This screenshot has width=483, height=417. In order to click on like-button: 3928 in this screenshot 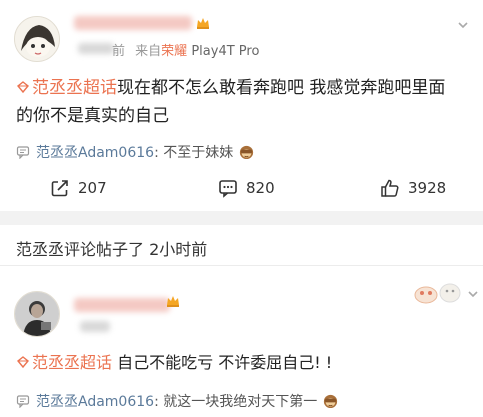, I will do `click(413, 188)`.